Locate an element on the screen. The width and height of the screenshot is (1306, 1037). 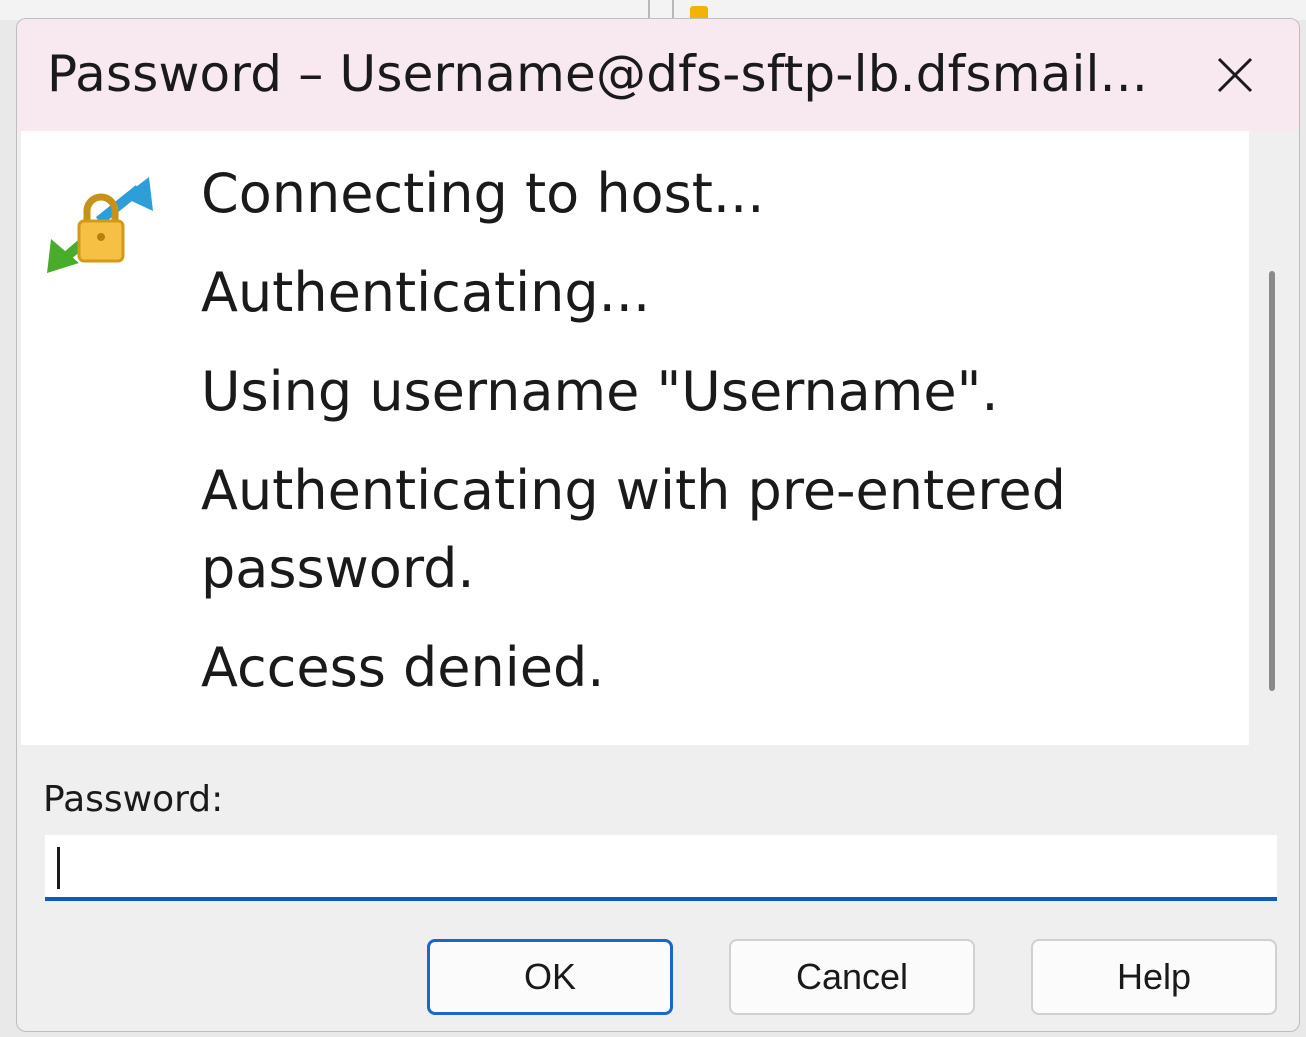
background-folder-icon is located at coordinates (699, 12).